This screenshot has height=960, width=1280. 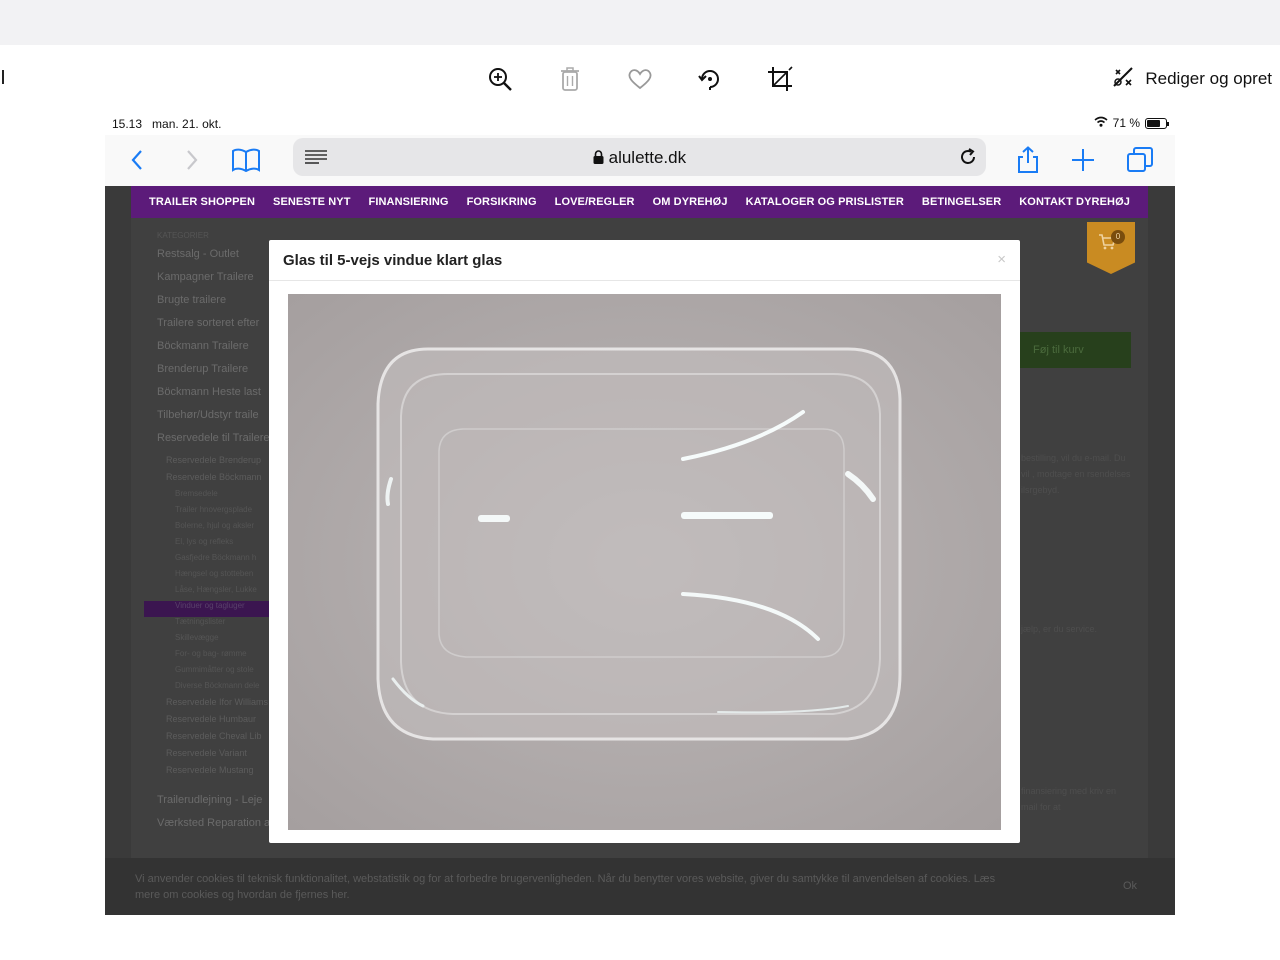 I want to click on cookie-ok-button: Ok, so click(x=1130, y=886).